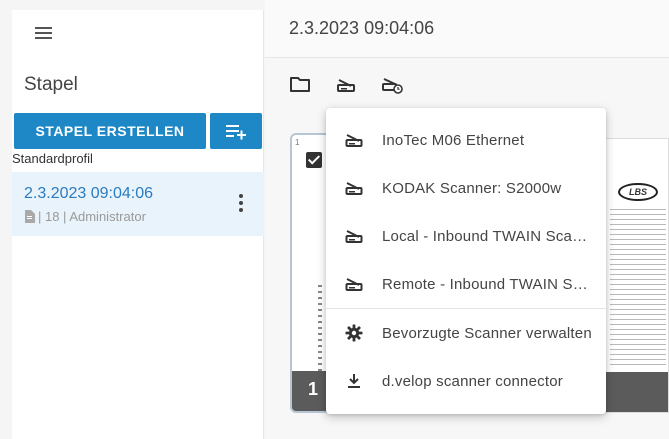  I want to click on stack-meta-text: | 18 | Administrator, so click(92, 216).